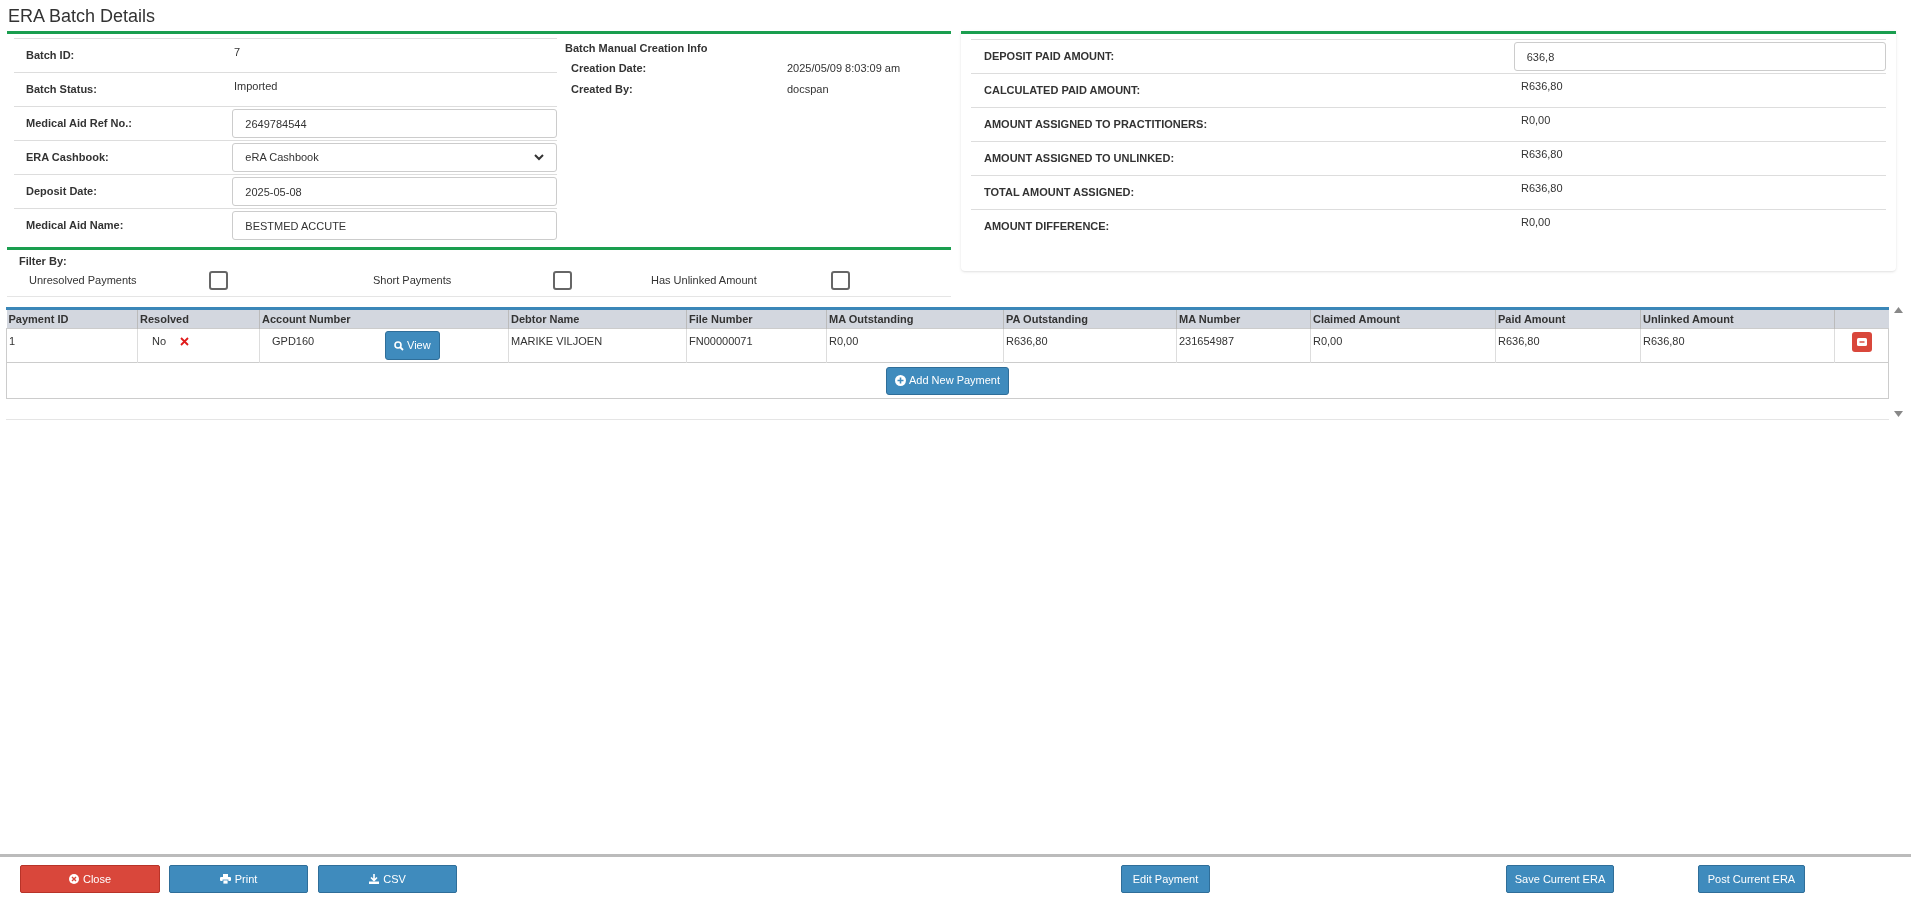 The width and height of the screenshot is (1911, 900). I want to click on column-header: Resolved, so click(198, 319).